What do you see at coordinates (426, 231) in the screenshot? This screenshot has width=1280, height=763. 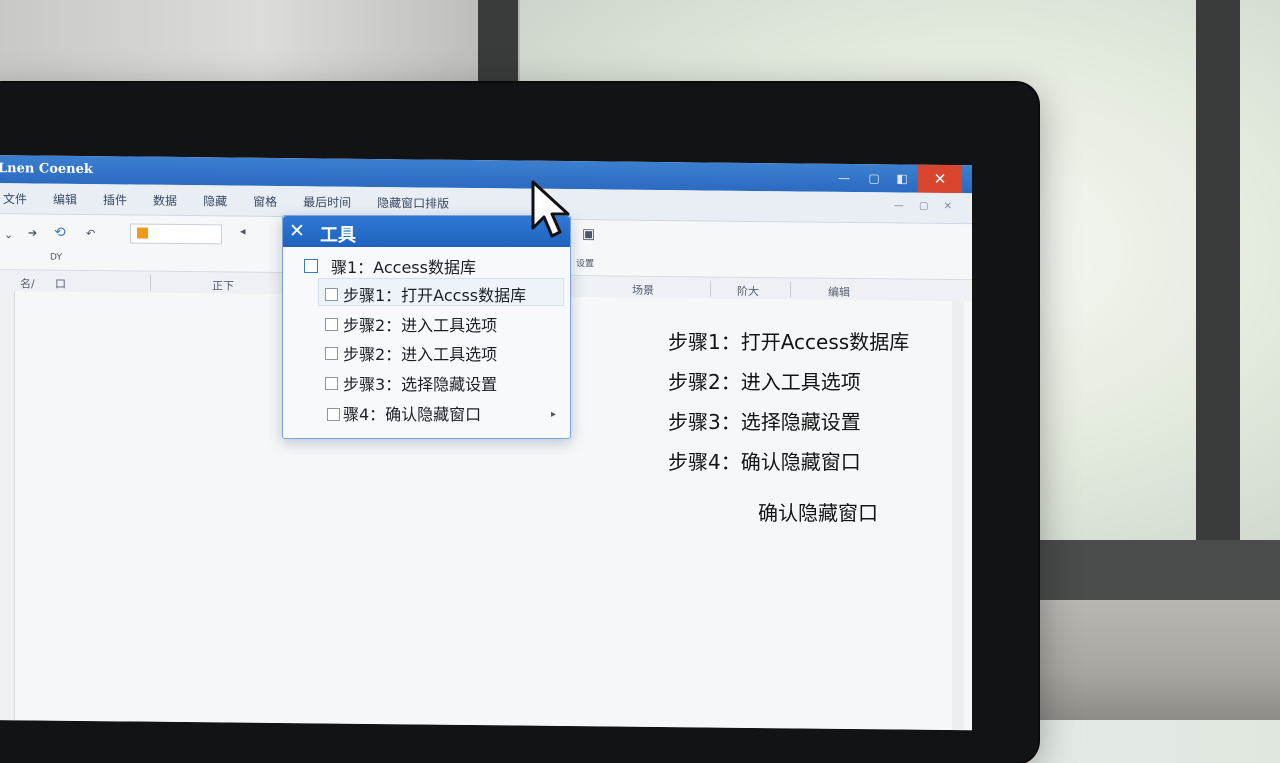 I see `tools-panel-header: ✕ 工具` at bounding box center [426, 231].